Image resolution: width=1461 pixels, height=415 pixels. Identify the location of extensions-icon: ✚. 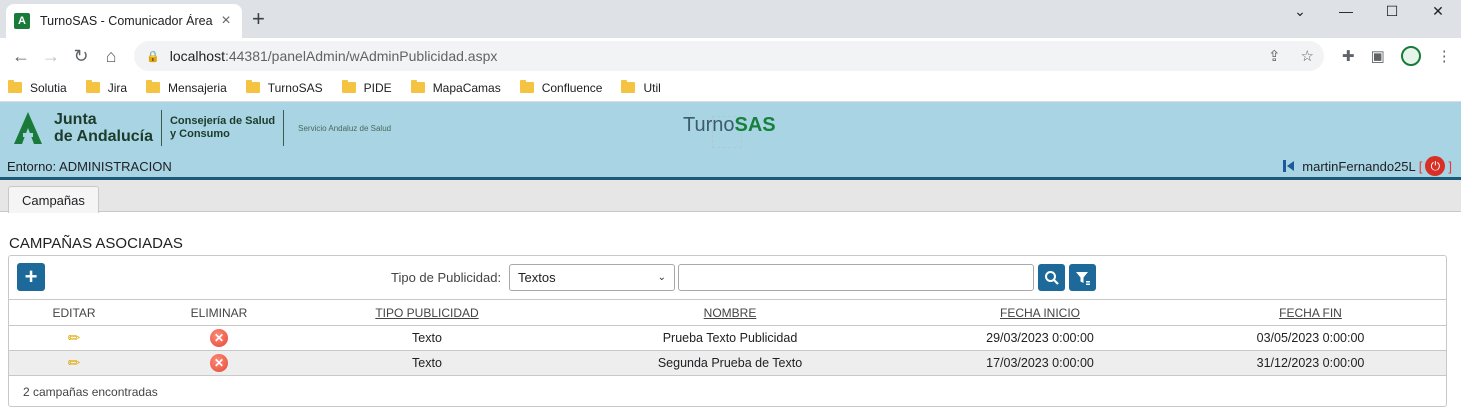
(1348, 56).